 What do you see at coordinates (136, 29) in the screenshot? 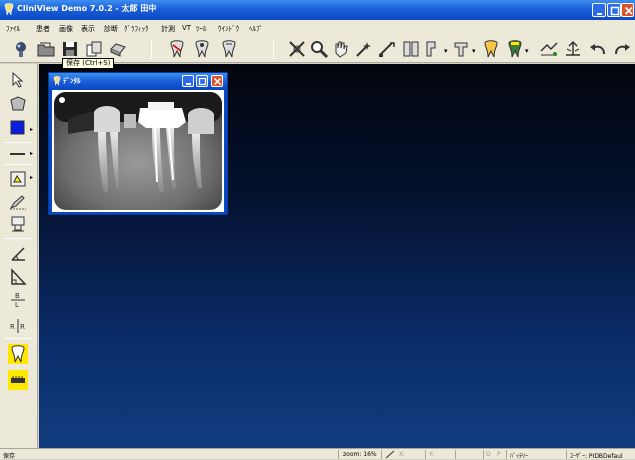
I see `menu-graphic: ｸﾞﾗﾌｨｯｸ` at bounding box center [136, 29].